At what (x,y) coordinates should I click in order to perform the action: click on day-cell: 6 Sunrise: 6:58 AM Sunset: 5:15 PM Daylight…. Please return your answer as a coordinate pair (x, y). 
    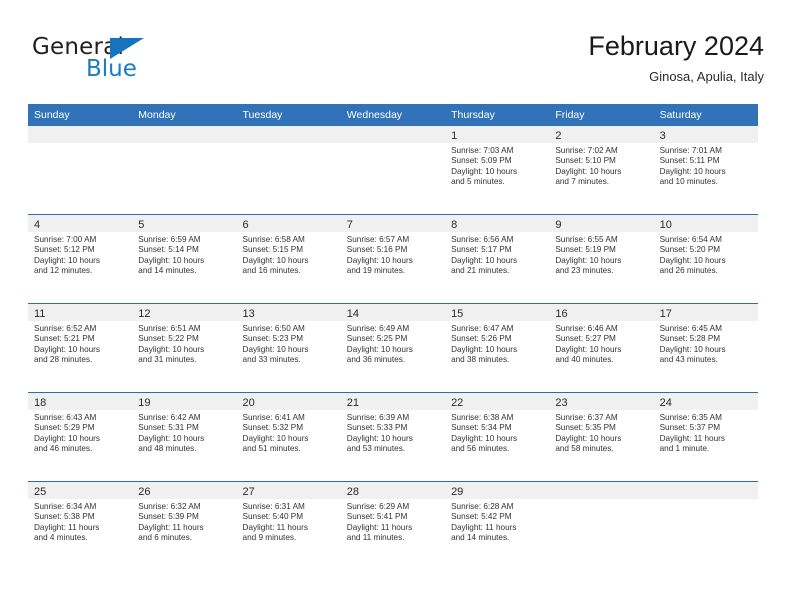
    Looking at the image, I should click on (288, 259).